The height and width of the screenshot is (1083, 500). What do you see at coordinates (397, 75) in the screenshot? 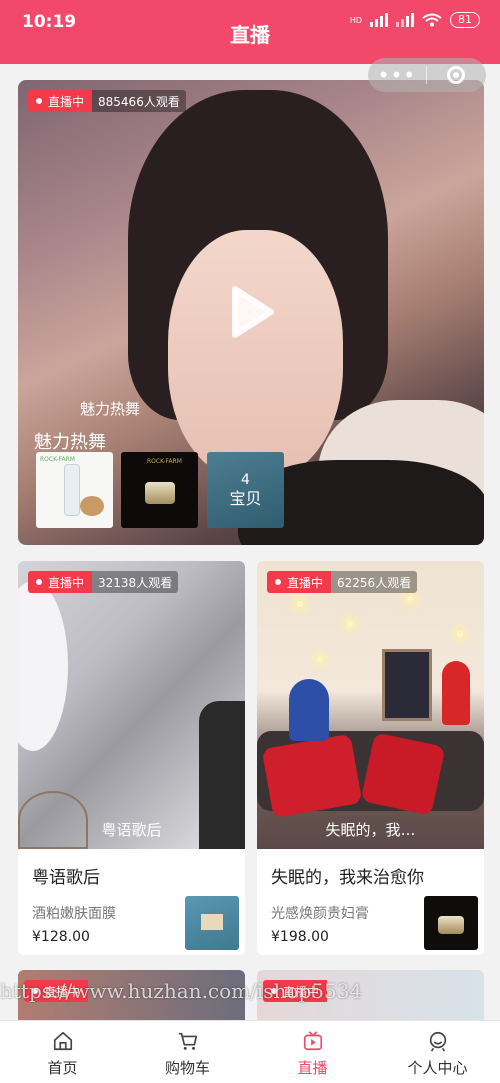
I see `more-menu-icon: •••` at bounding box center [397, 75].